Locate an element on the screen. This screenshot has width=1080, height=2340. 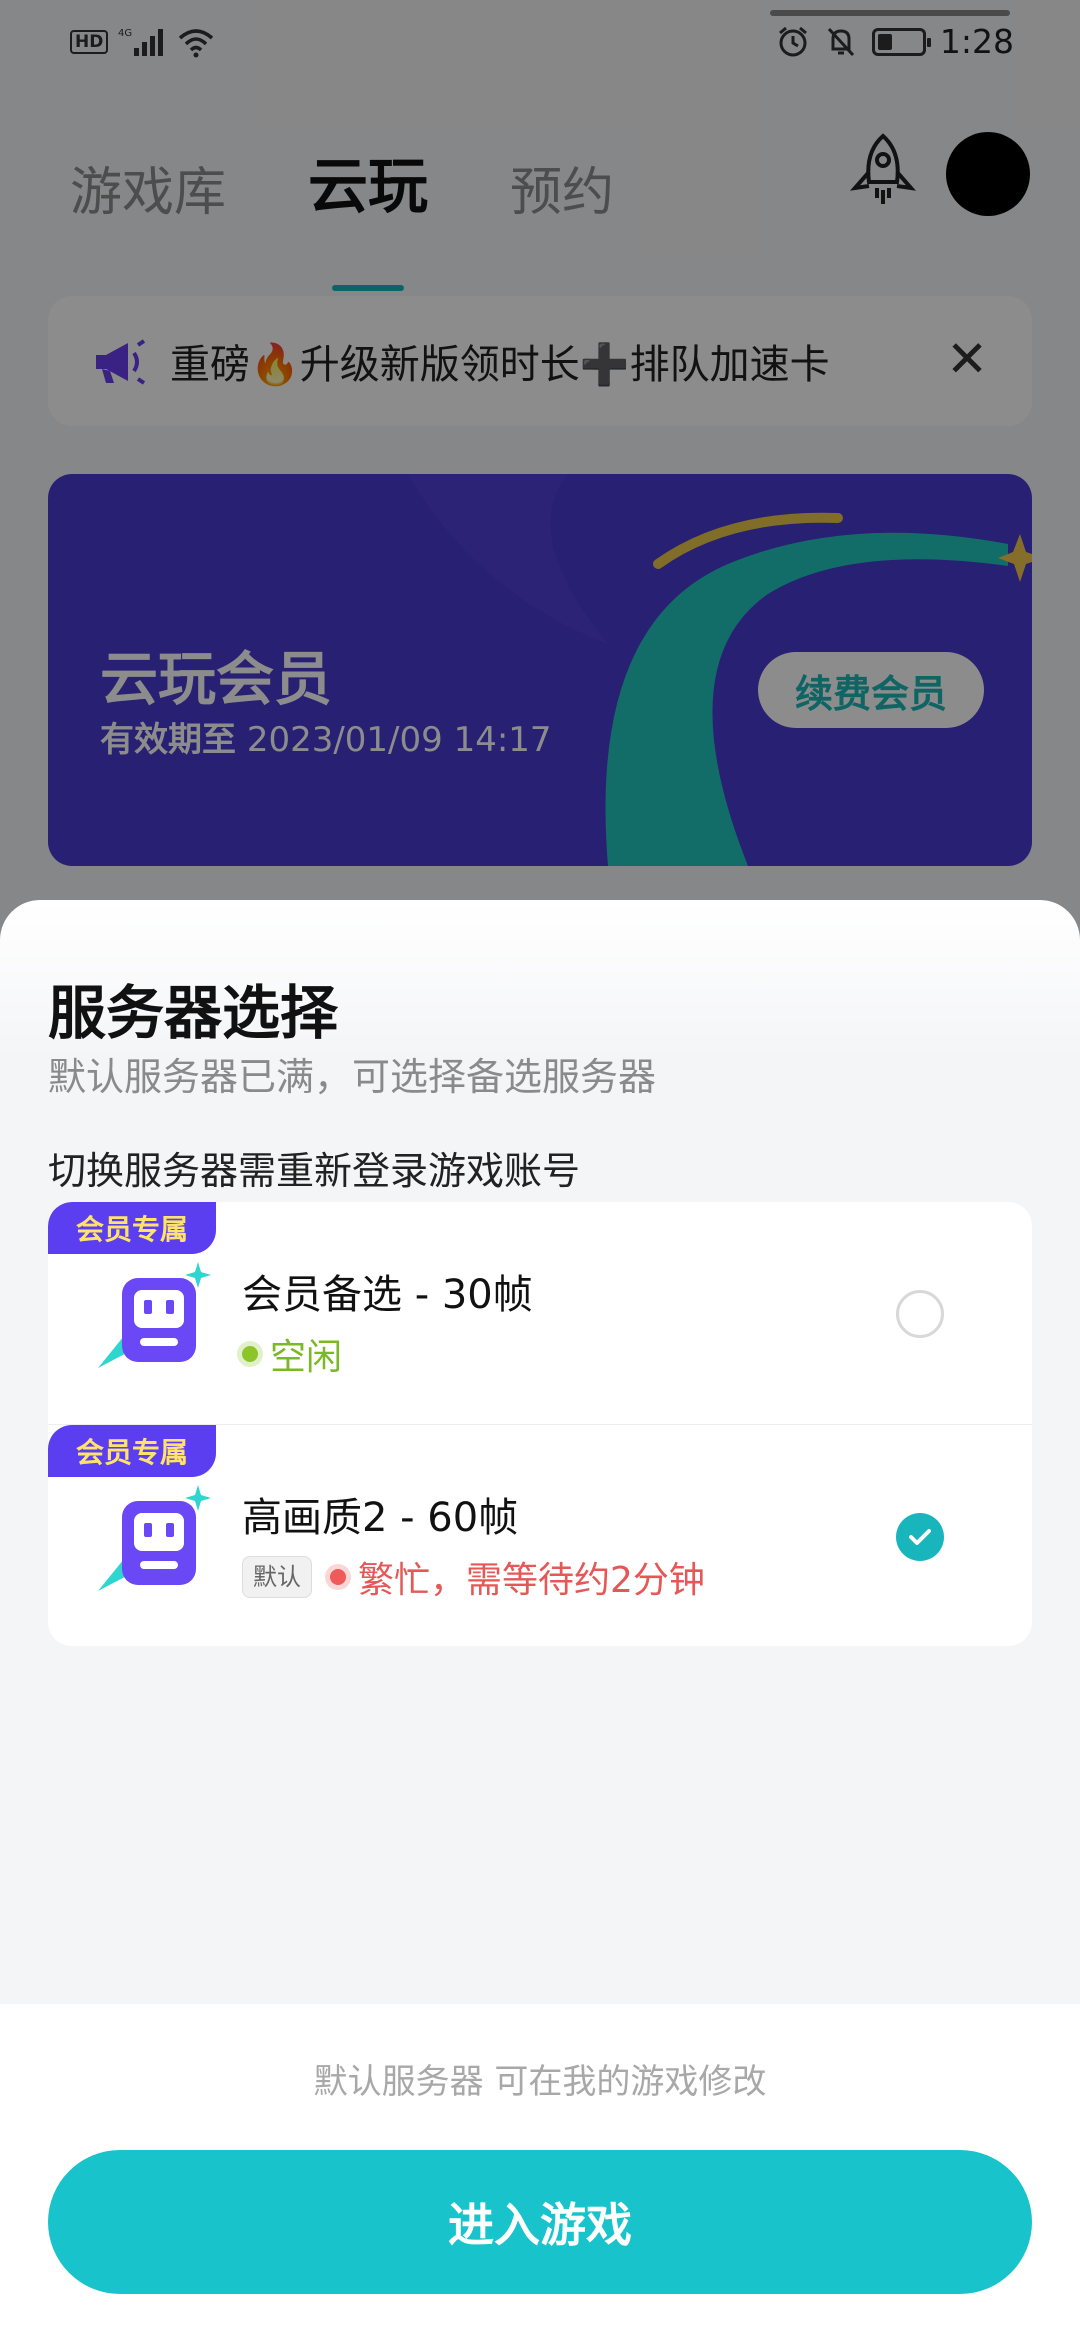
idle-status-dot is located at coordinates (250, 1354).